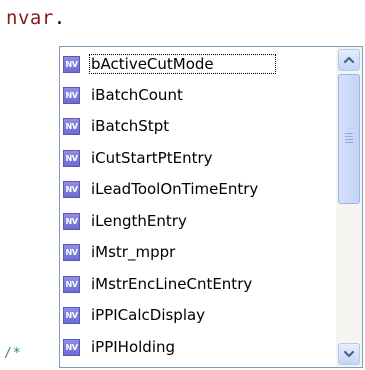 The image size is (365, 370). Describe the element at coordinates (198, 126) in the screenshot. I see `completion-item: NV iBatchStpt` at that location.